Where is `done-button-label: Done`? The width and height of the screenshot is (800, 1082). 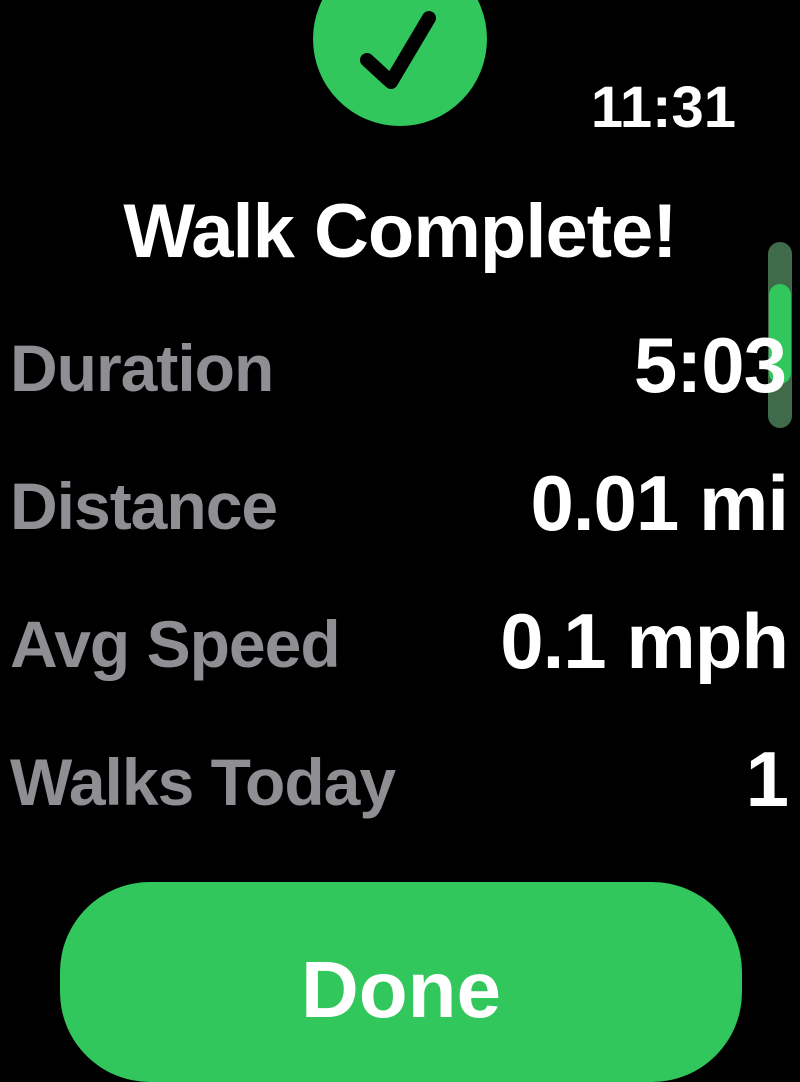 done-button-label: Done is located at coordinates (401, 989).